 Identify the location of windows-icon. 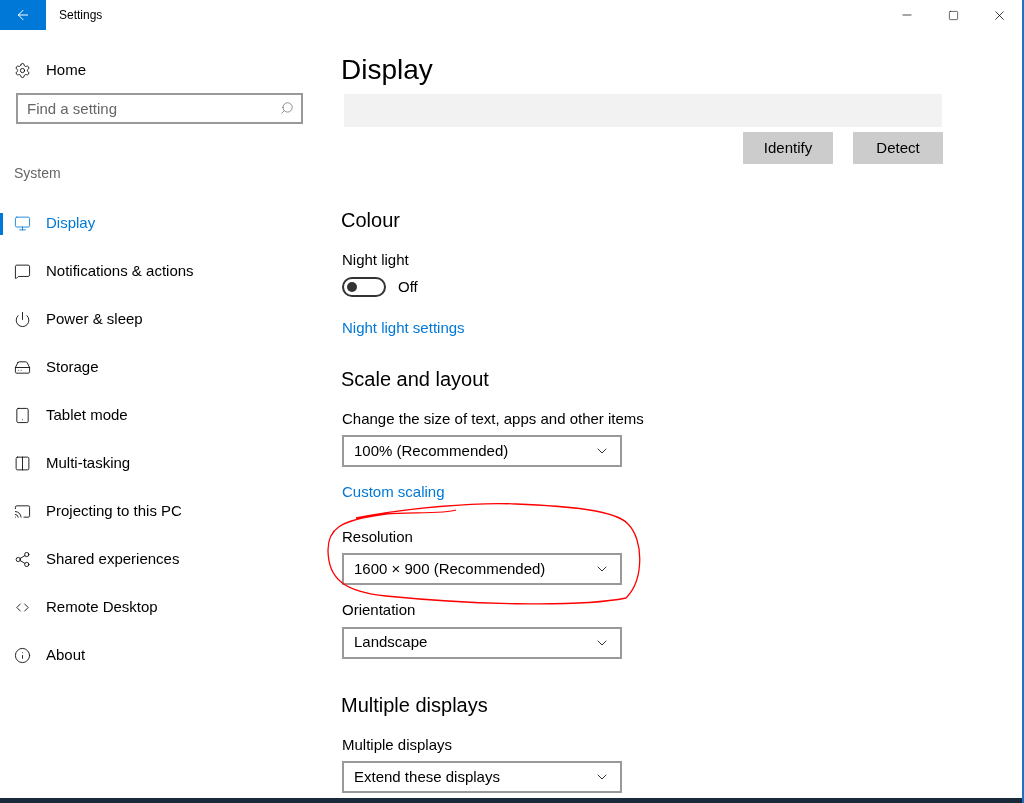
(22, 463).